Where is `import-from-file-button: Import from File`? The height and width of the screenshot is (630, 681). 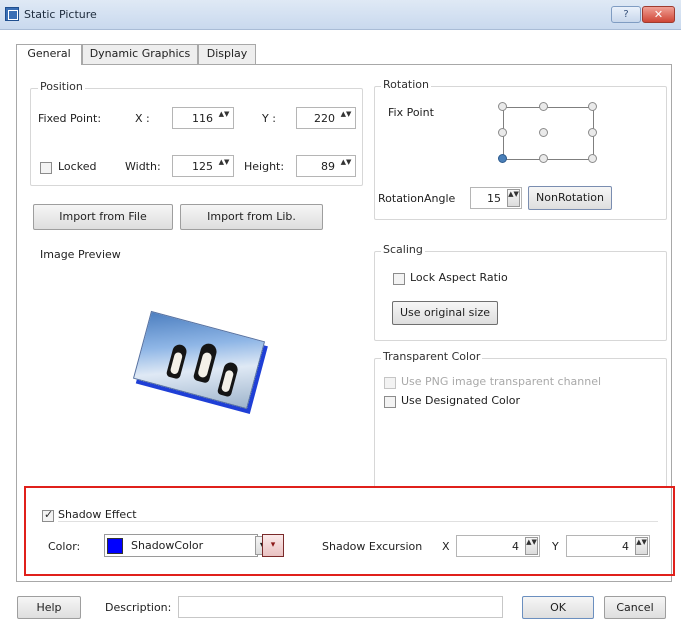 import-from-file-button: Import from File is located at coordinates (103, 217).